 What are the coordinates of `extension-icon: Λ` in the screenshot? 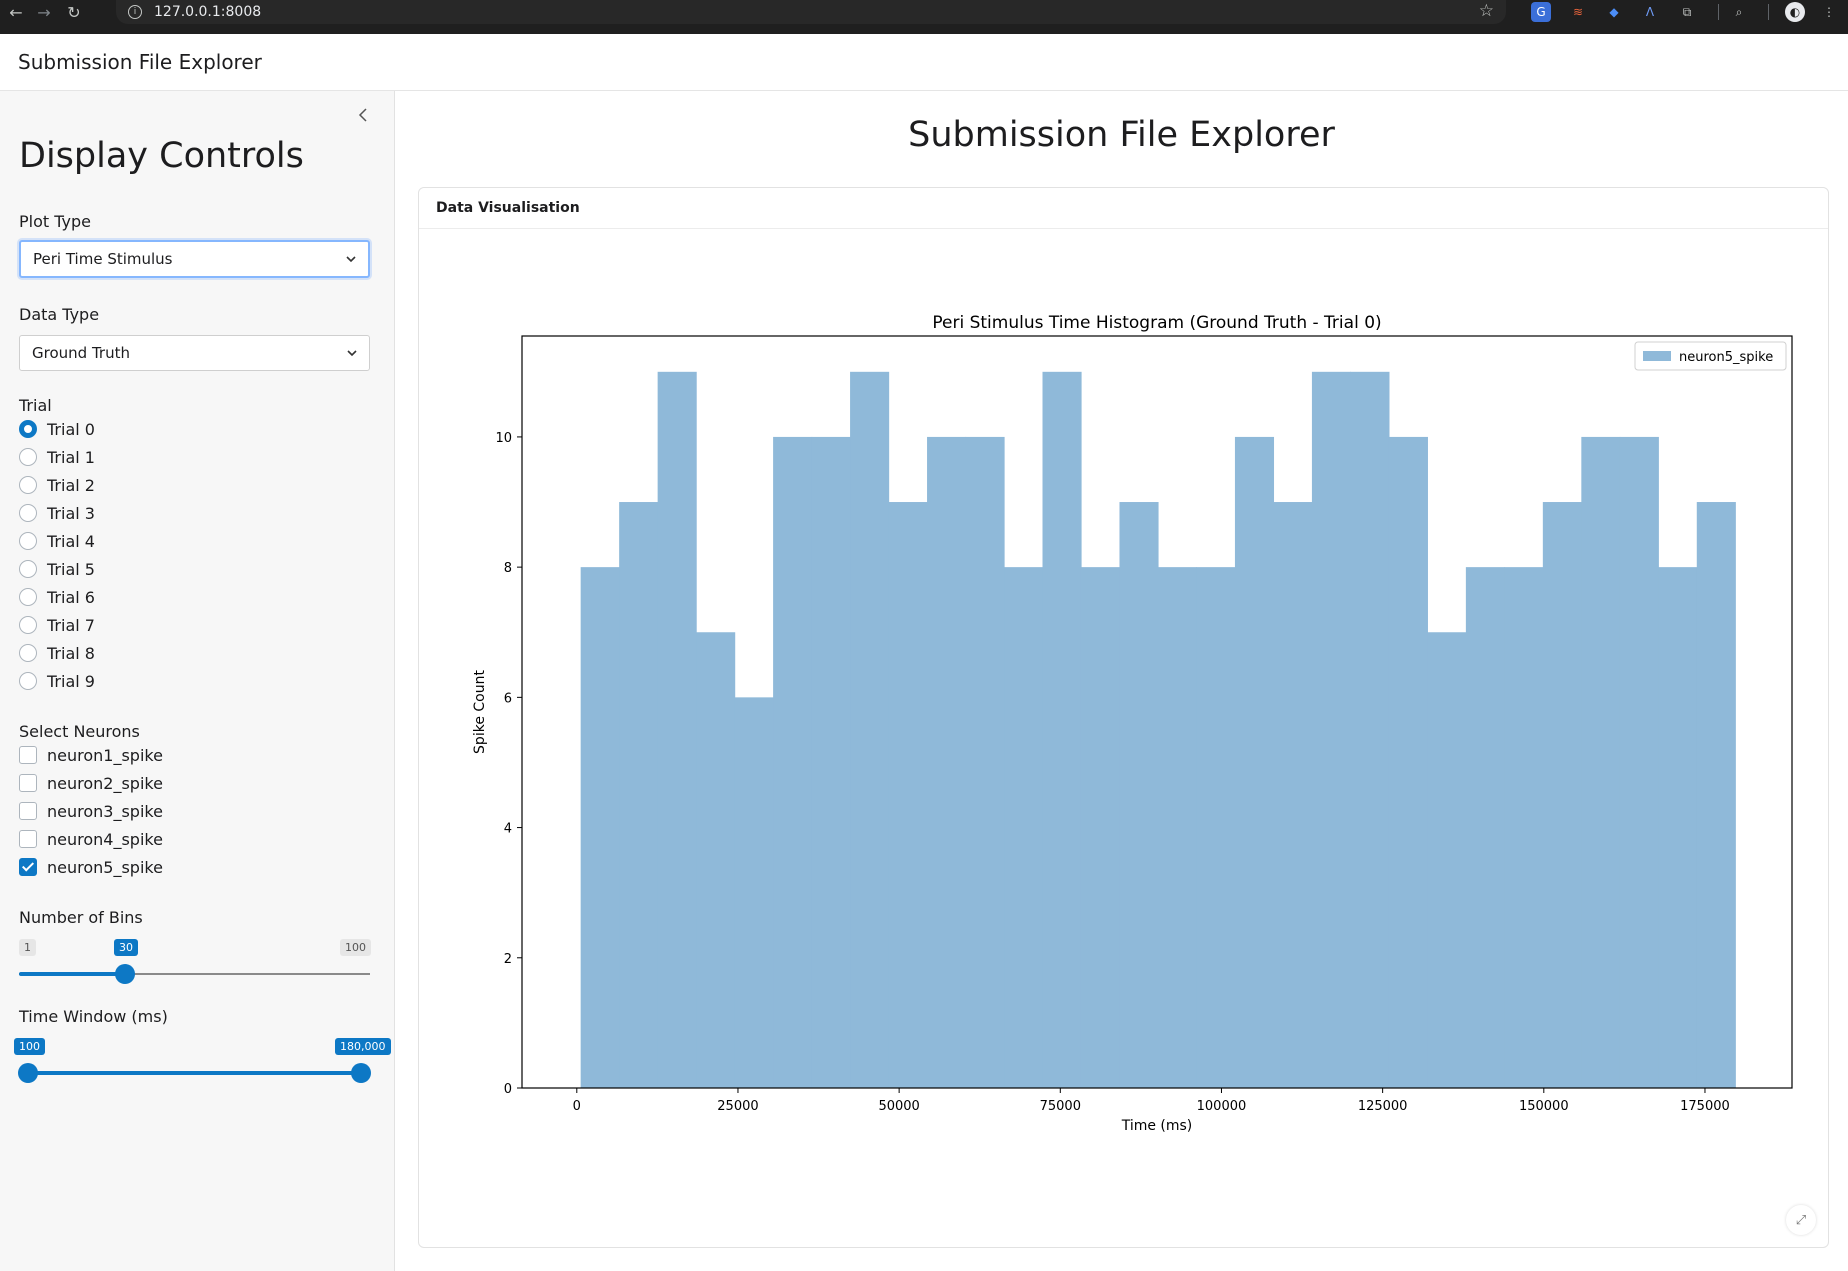 It's located at (1650, 12).